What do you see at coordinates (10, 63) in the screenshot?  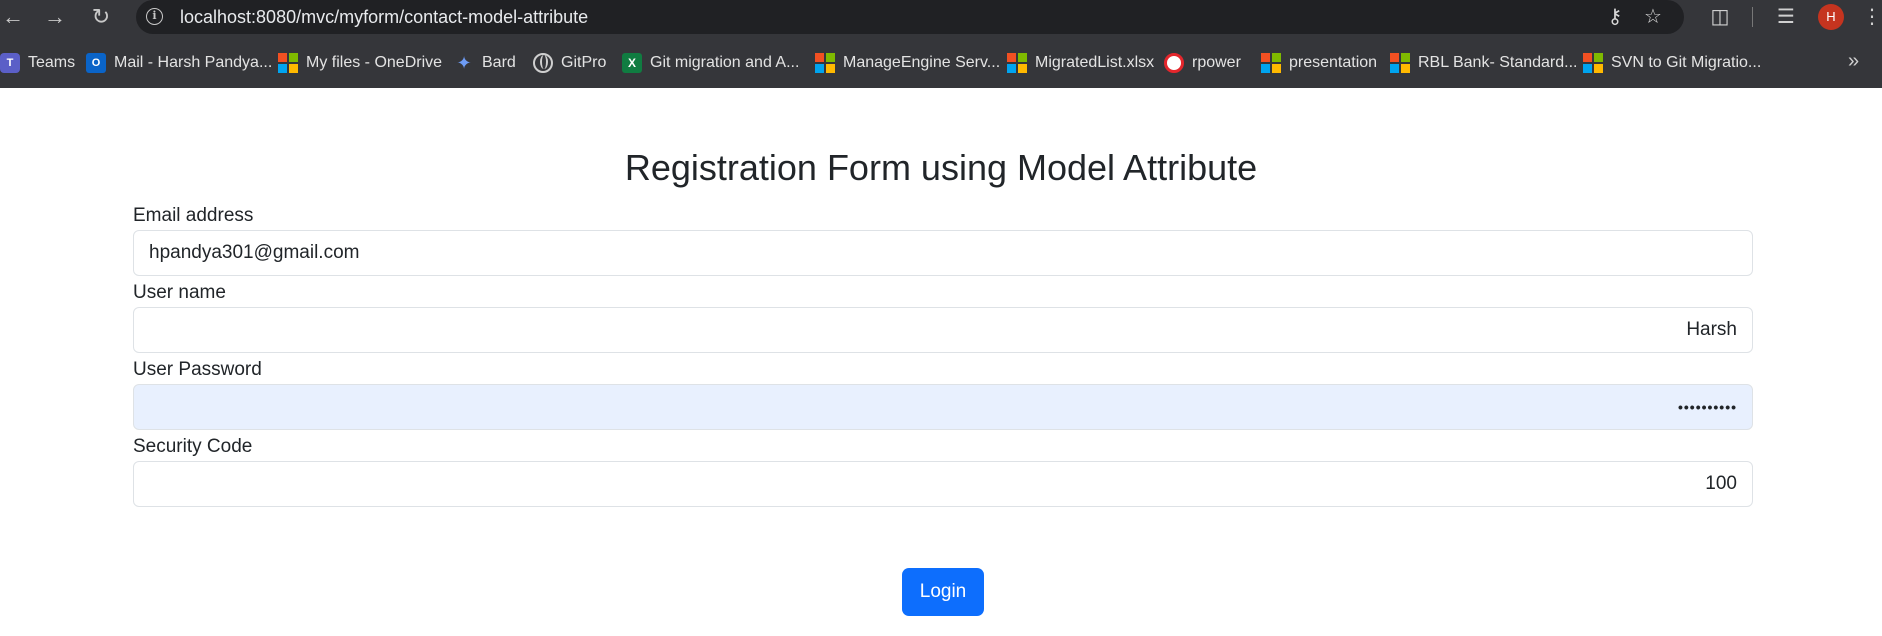 I see `teams-icon: T` at bounding box center [10, 63].